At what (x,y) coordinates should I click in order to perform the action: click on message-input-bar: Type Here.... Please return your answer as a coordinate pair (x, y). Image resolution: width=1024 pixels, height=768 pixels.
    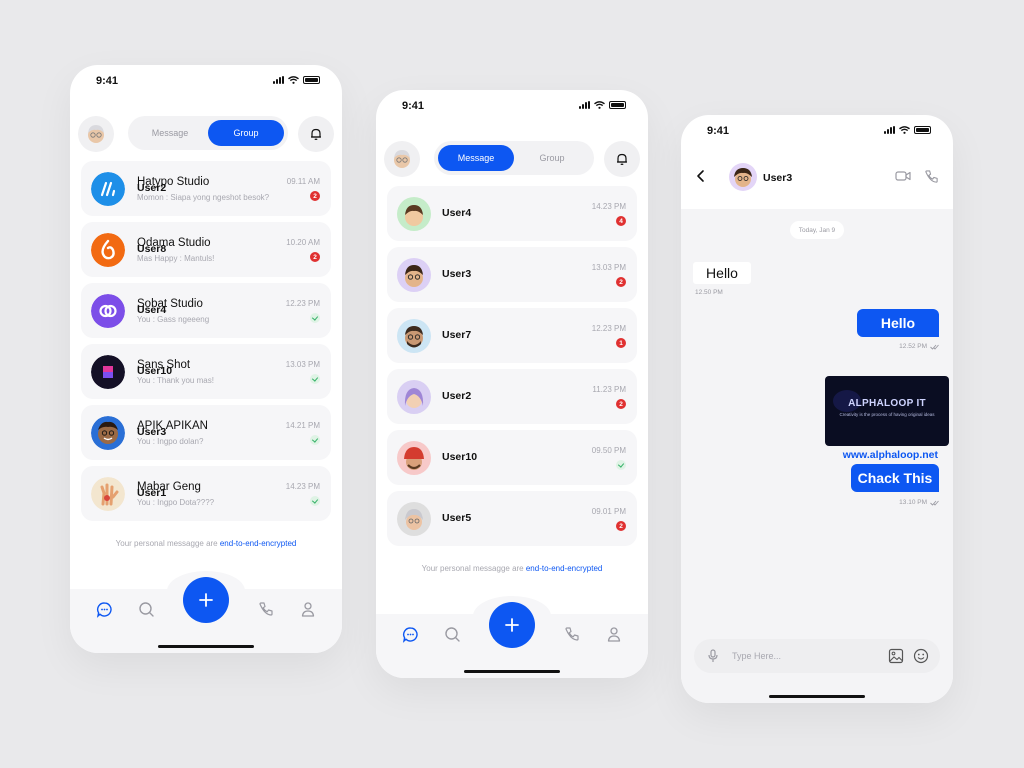
    Looking at the image, I should click on (817, 656).